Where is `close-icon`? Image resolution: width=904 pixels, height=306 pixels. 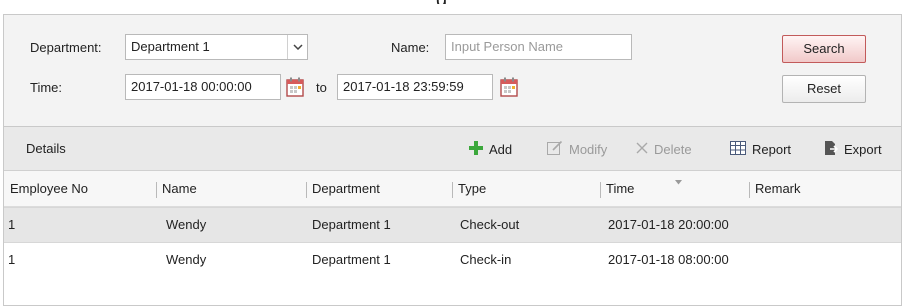 close-icon is located at coordinates (642, 149).